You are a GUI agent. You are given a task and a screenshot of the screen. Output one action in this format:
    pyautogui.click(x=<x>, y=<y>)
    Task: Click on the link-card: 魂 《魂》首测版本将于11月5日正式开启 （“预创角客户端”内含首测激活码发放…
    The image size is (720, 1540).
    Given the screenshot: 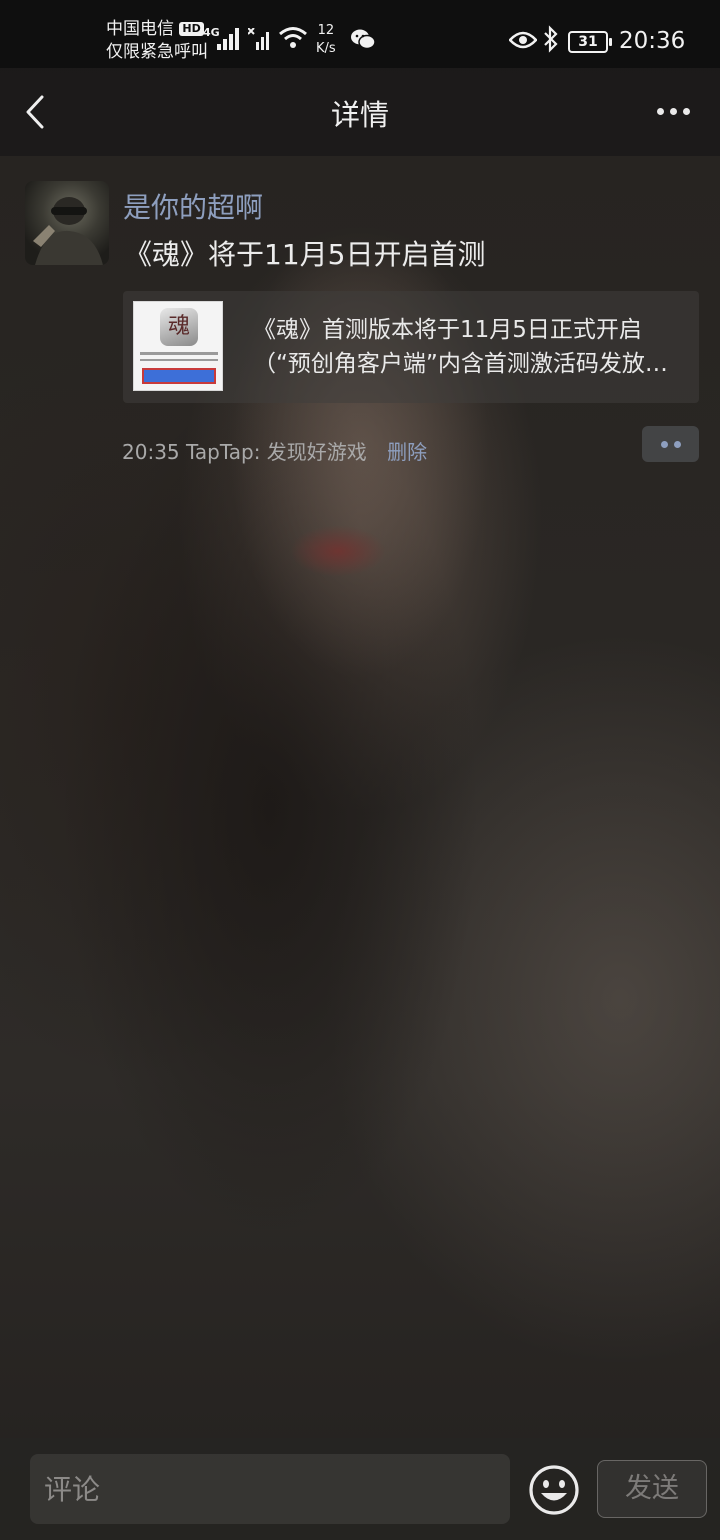 What is the action you would take?
    pyautogui.click(x=411, y=347)
    